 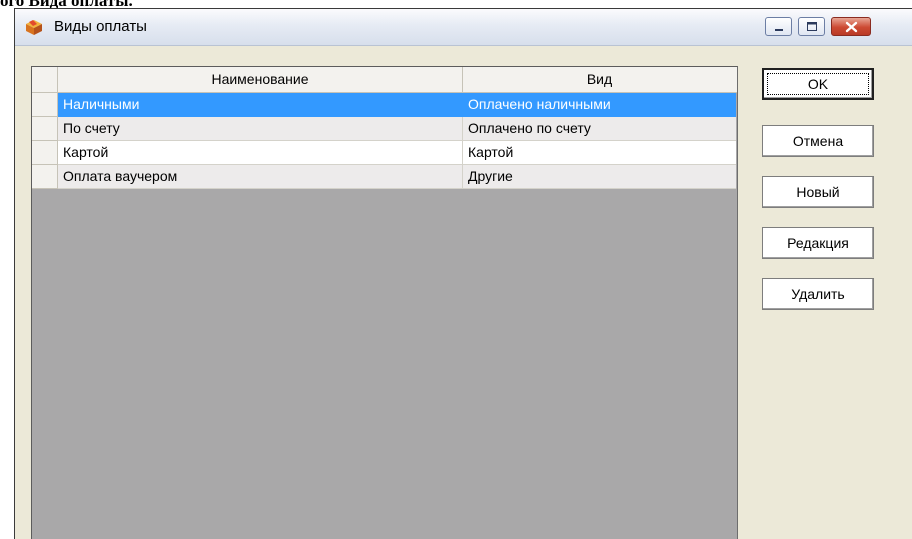 I want to click on ok-button: OK, so click(x=818, y=84).